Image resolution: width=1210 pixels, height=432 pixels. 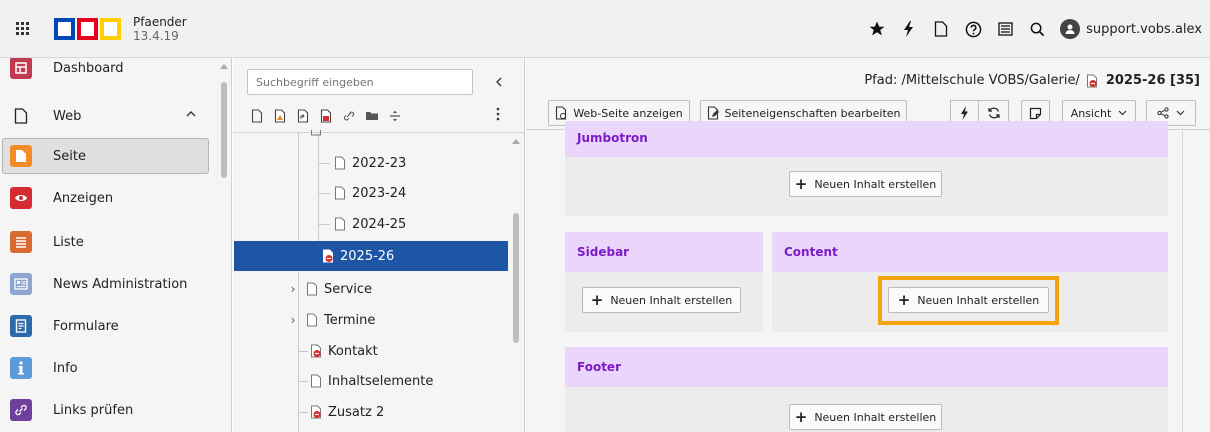 What do you see at coordinates (21, 198) in the screenshot?
I see `eye-icon` at bounding box center [21, 198].